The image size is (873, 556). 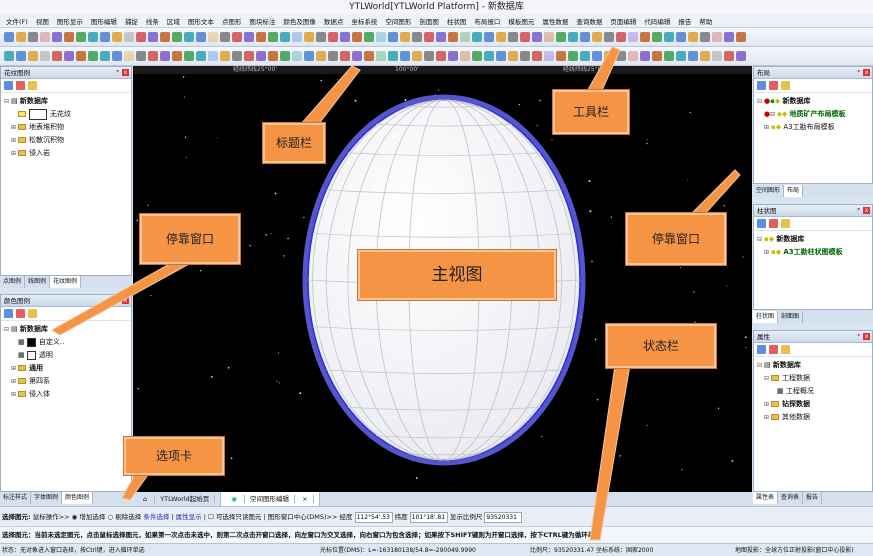 I want to click on arrow-status, so click(x=610, y=452).